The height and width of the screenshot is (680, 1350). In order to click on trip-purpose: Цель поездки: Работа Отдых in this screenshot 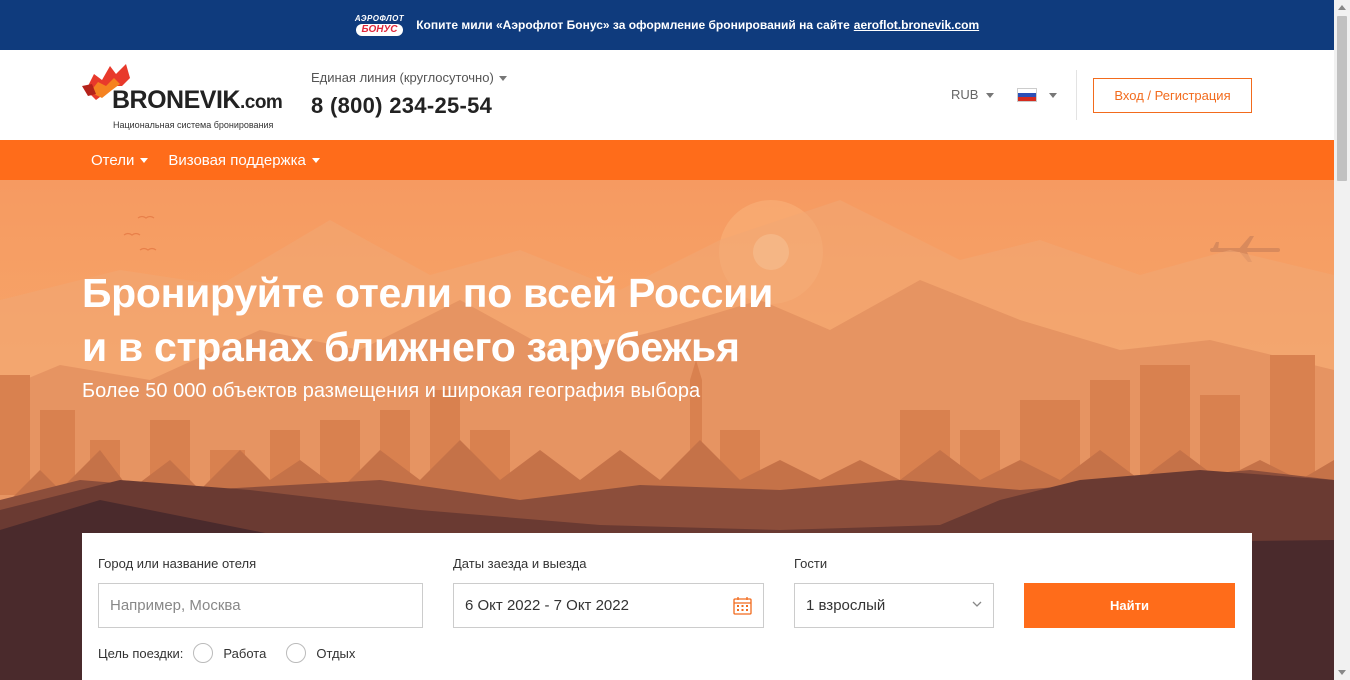, I will do `click(226, 653)`.